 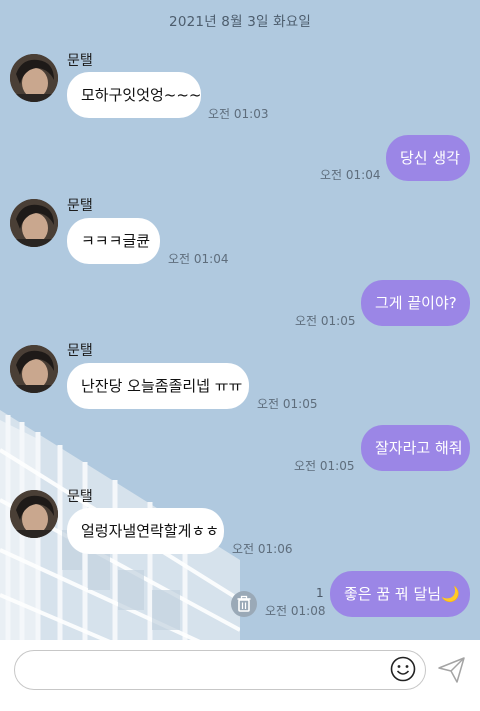 I want to click on message-bubble-incoming: 모하구잇엇엉~~~, so click(x=134, y=95).